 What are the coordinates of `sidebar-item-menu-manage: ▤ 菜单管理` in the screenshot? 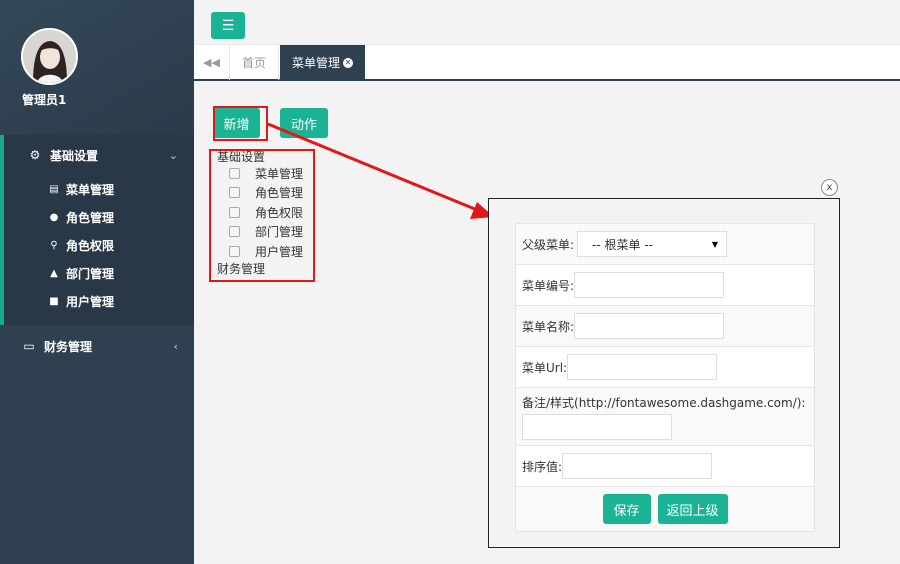 It's located at (81, 189).